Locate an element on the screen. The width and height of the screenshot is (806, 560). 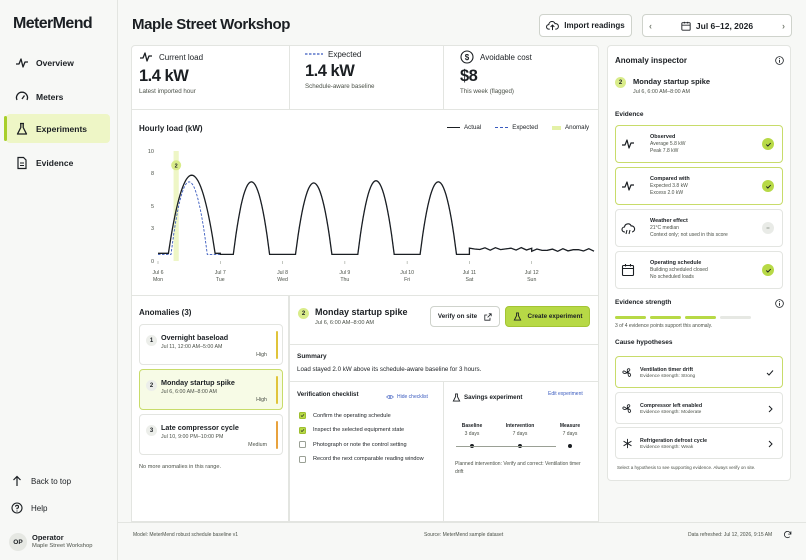
sidebar-item-evidence: Evidence is located at coordinates (58, 162).